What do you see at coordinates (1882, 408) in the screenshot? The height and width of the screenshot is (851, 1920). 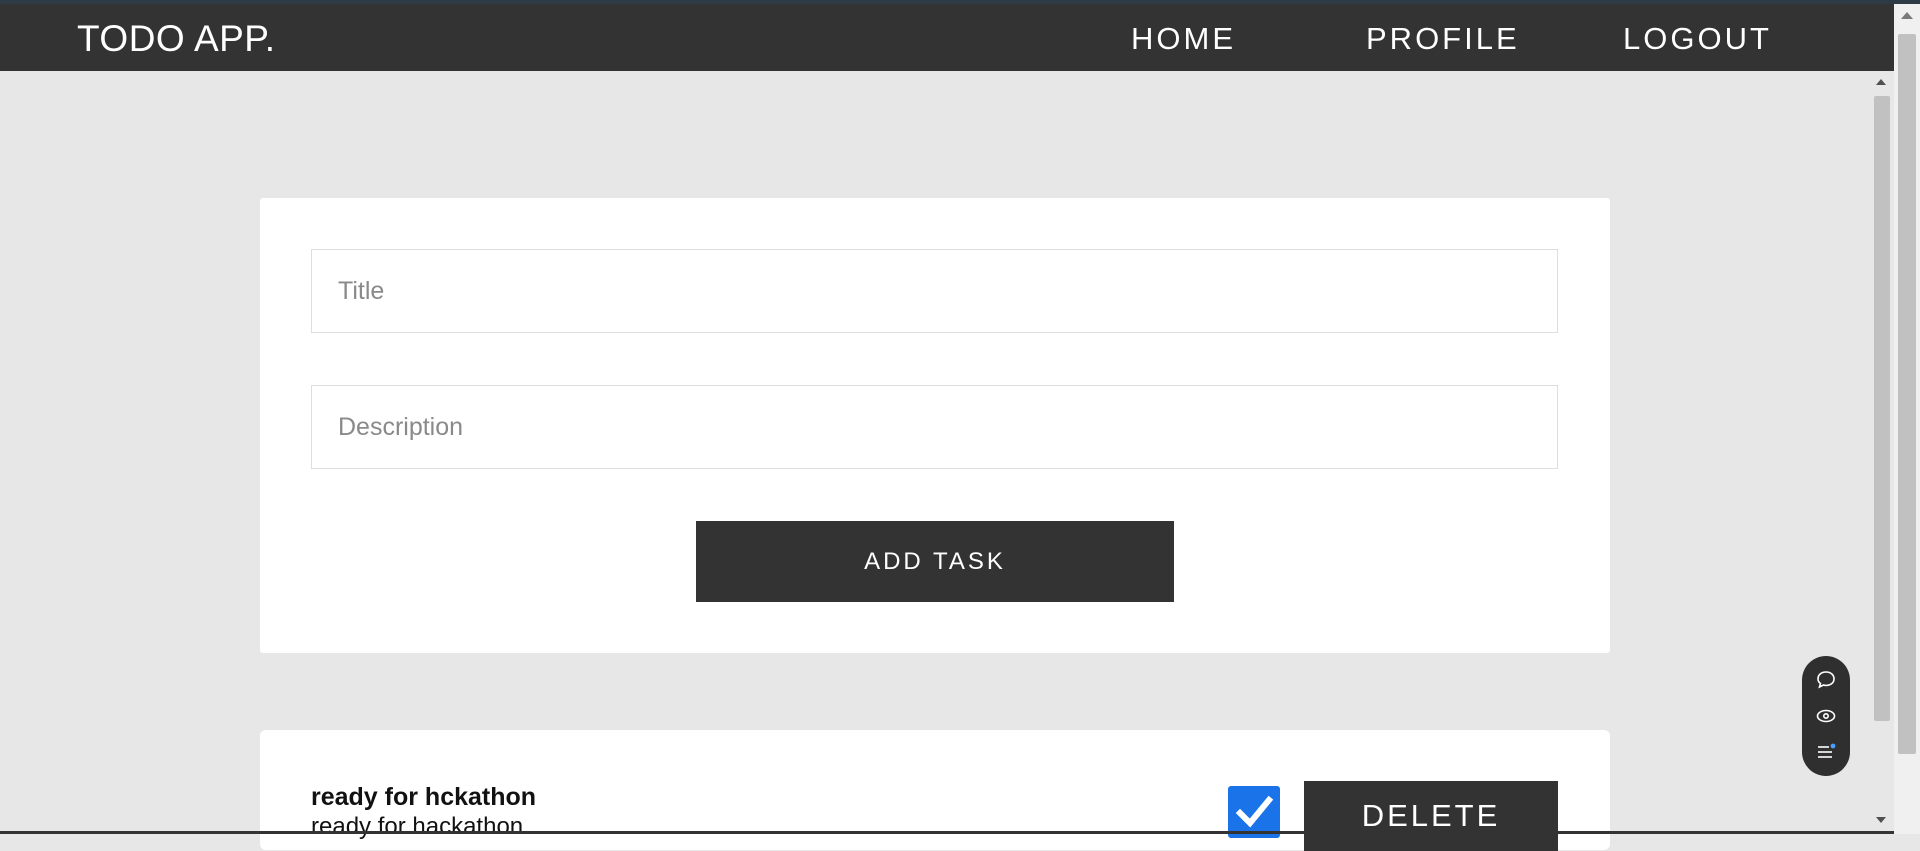 I see `scrollbar-thumb` at bounding box center [1882, 408].